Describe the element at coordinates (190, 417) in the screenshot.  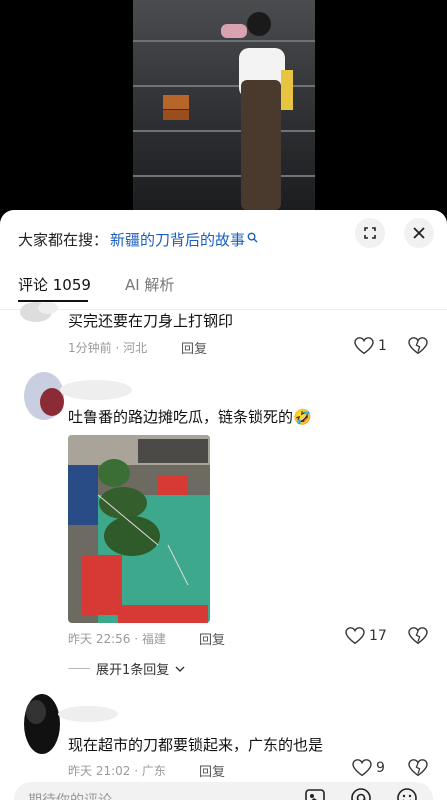
I see `comment-text: 吐鲁番的路边摊吃瓜，链条锁死的🤣` at that location.